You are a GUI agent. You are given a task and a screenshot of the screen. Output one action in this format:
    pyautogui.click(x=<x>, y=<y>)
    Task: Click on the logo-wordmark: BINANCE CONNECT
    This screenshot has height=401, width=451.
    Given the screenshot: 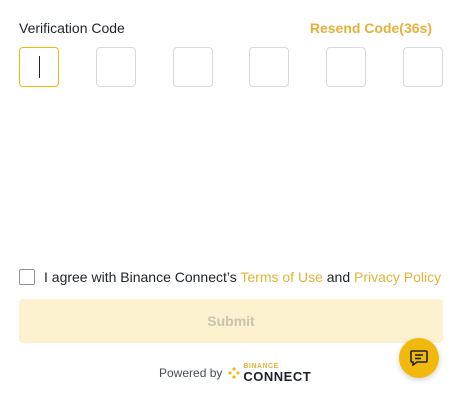 What is the action you would take?
    pyautogui.click(x=277, y=373)
    